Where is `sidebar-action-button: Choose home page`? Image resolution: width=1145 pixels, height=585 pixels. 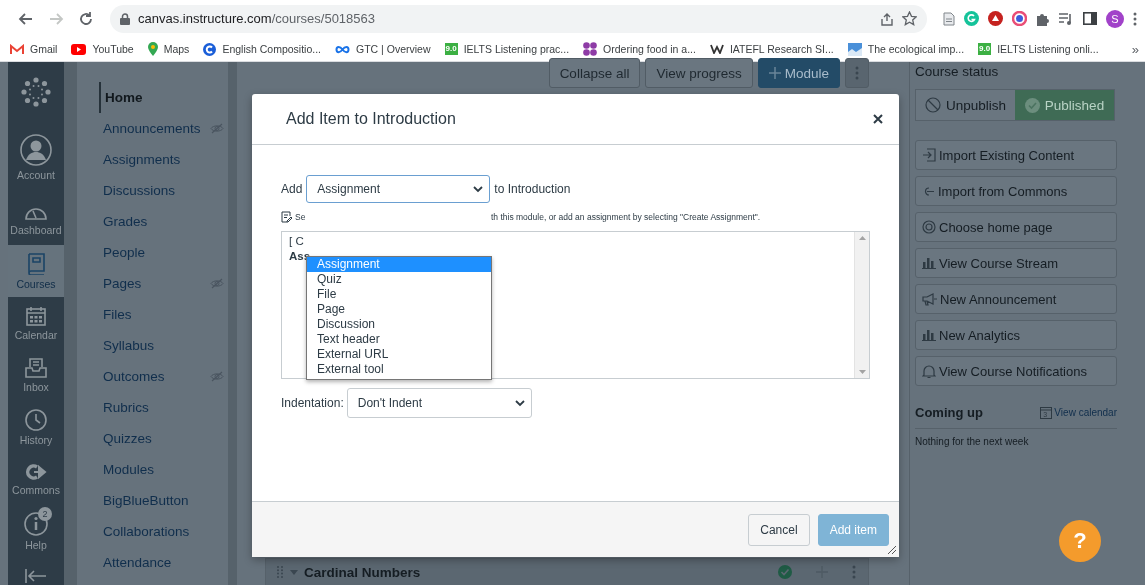 sidebar-action-button: Choose home page is located at coordinates (1016, 227).